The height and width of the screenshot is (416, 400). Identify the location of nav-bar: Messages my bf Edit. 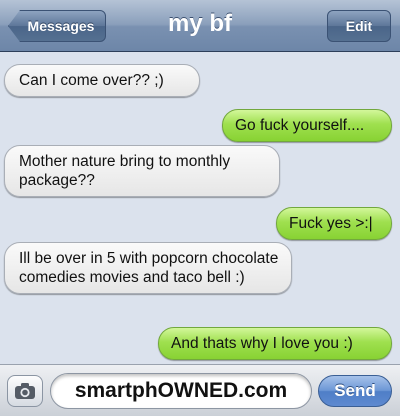
(200, 26).